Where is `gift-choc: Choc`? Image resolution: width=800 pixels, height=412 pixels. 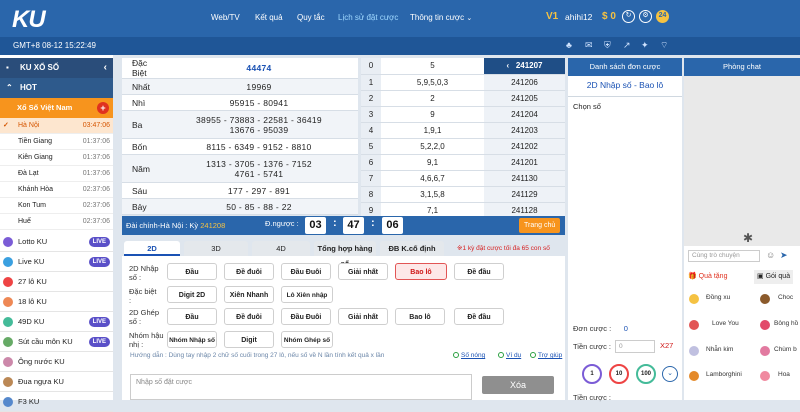
gift-choc: Choc is located at coordinates (785, 297).